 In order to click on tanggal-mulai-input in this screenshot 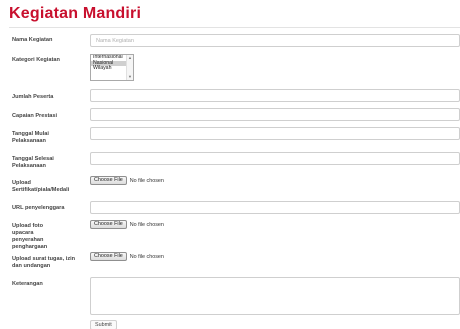, I will do `click(275, 133)`.